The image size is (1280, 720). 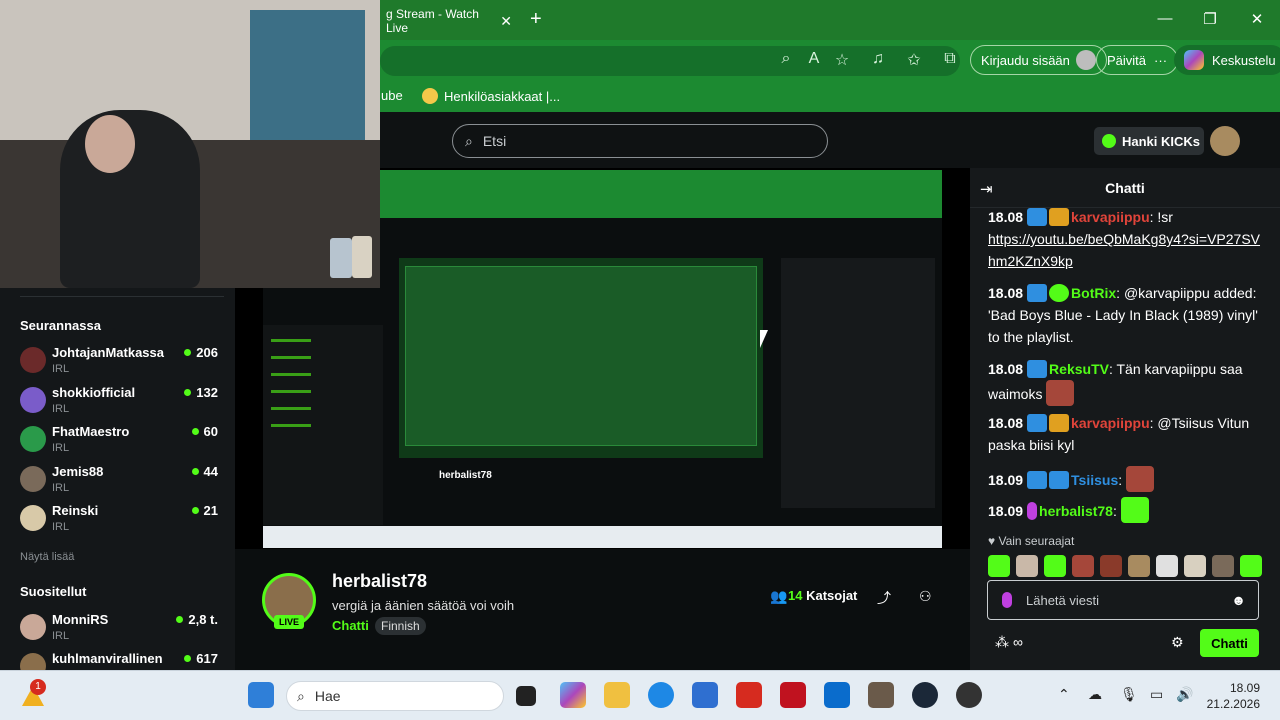 What do you see at coordinates (1064, 694) in the screenshot?
I see `tray-chevron-icon: ⌃` at bounding box center [1064, 694].